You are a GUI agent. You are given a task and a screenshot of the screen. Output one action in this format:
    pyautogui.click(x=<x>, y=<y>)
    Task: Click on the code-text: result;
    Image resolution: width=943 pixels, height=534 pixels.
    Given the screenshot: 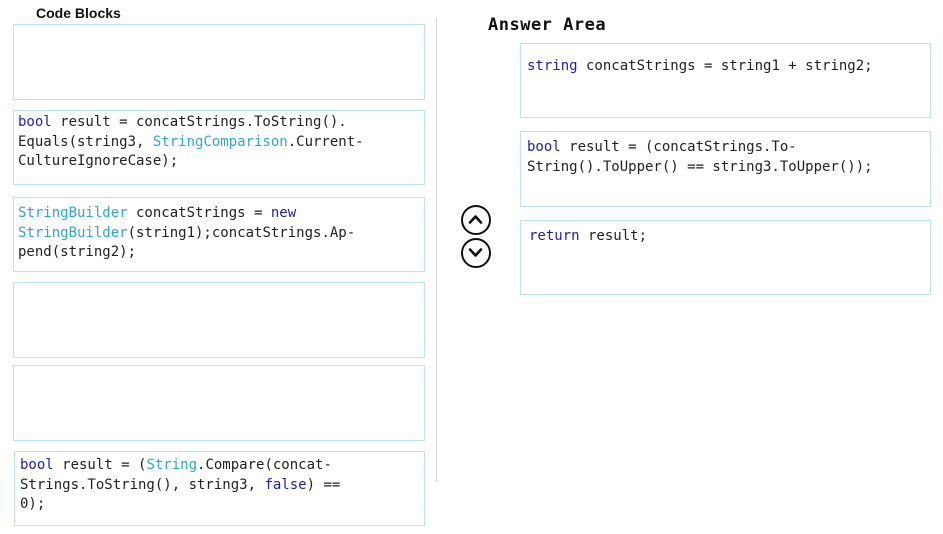 What is the action you would take?
    pyautogui.click(x=613, y=236)
    